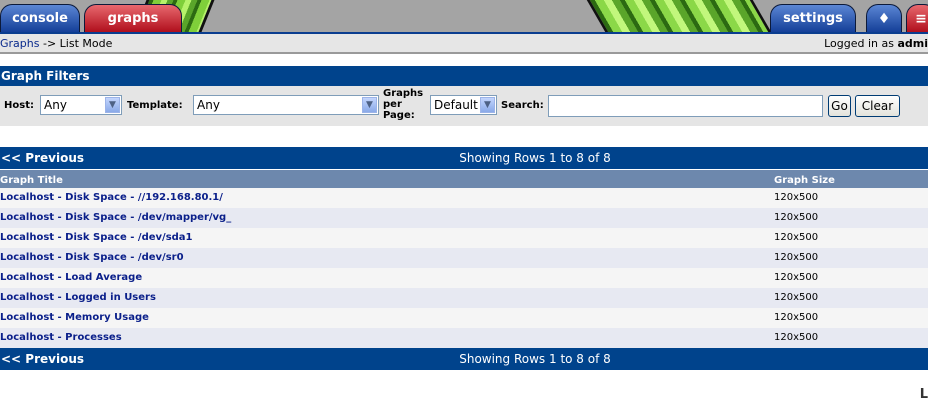 The width and height of the screenshot is (928, 419). What do you see at coordinates (685, 106) in the screenshot?
I see `search-input` at bounding box center [685, 106].